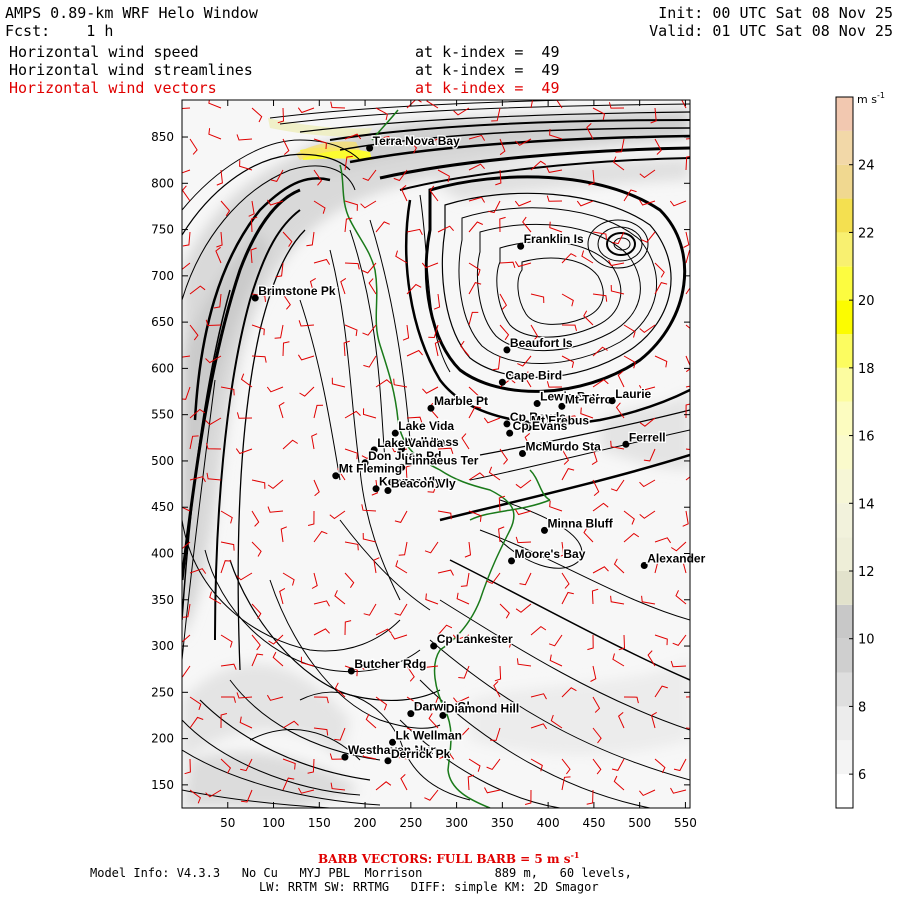  What do you see at coordinates (475, 639) in the screenshot?
I see `place-label: Cp Lankester` at bounding box center [475, 639].